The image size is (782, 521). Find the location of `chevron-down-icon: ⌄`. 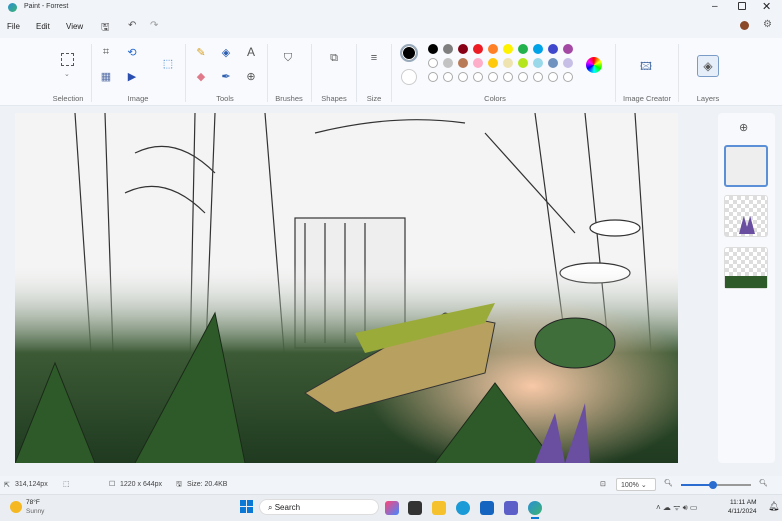

chevron-down-icon: ⌄ is located at coordinates (67, 74).